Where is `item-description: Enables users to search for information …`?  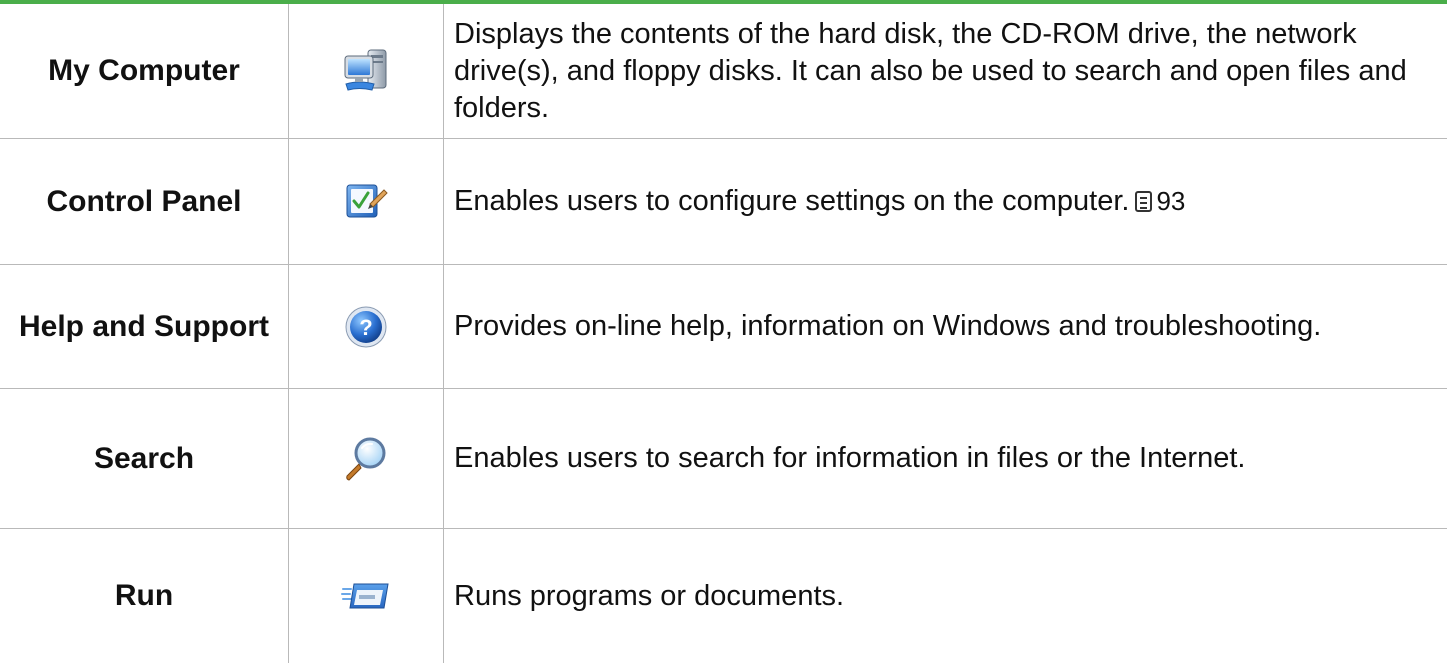 item-description: Enables users to search for information … is located at coordinates (850, 458).